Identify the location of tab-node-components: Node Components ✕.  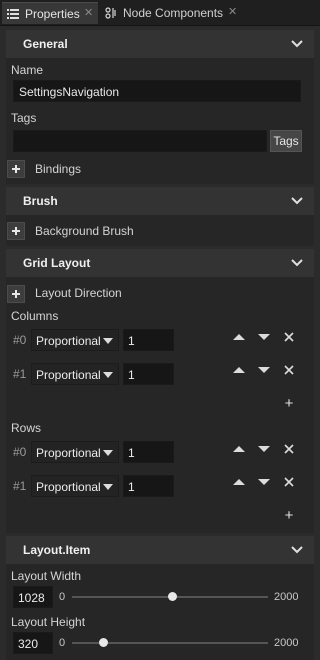
(173, 13).